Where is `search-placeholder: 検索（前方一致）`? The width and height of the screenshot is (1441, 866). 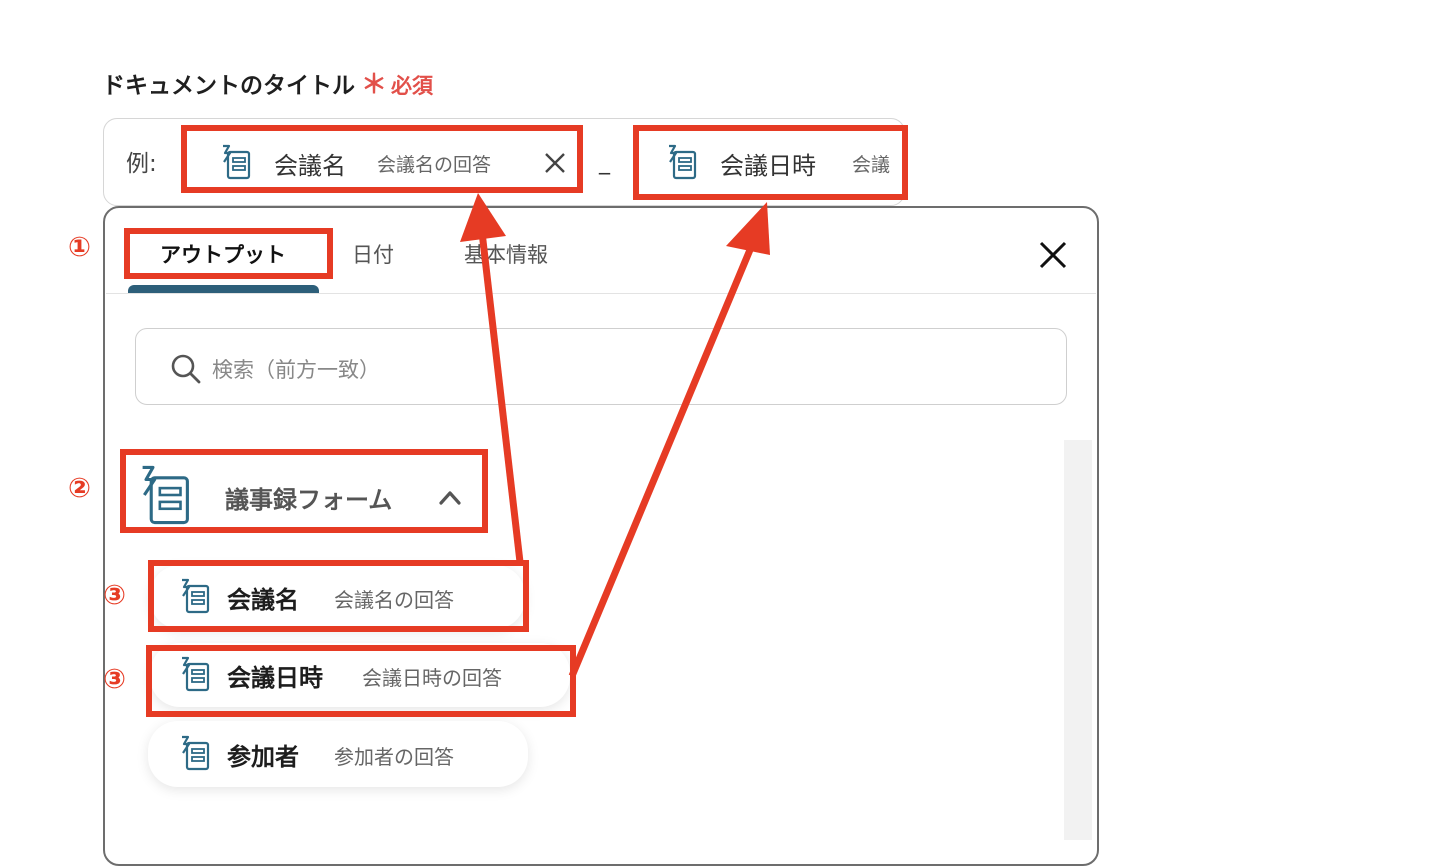 search-placeholder: 検索（前方一致） is located at coordinates (296, 370).